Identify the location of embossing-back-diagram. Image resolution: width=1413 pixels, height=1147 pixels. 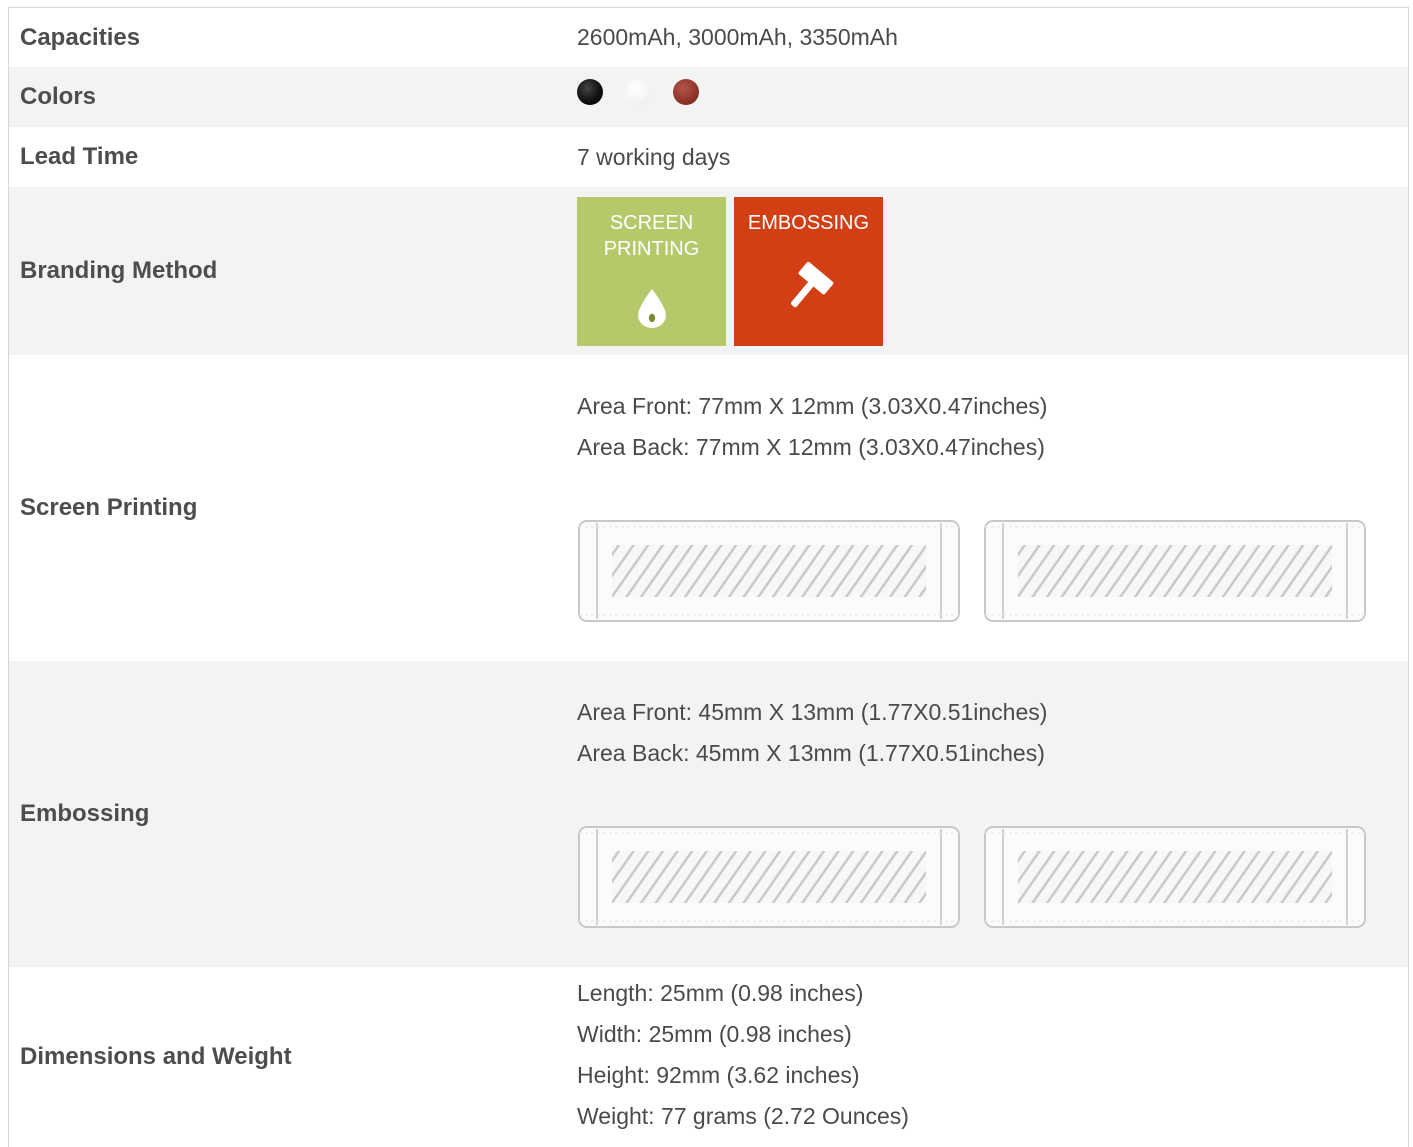
(1175, 876).